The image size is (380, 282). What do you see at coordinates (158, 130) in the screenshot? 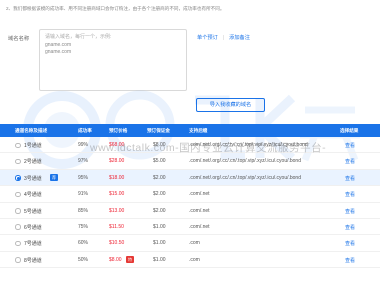
I see `header-deposit: 预订保证金` at bounding box center [158, 130].